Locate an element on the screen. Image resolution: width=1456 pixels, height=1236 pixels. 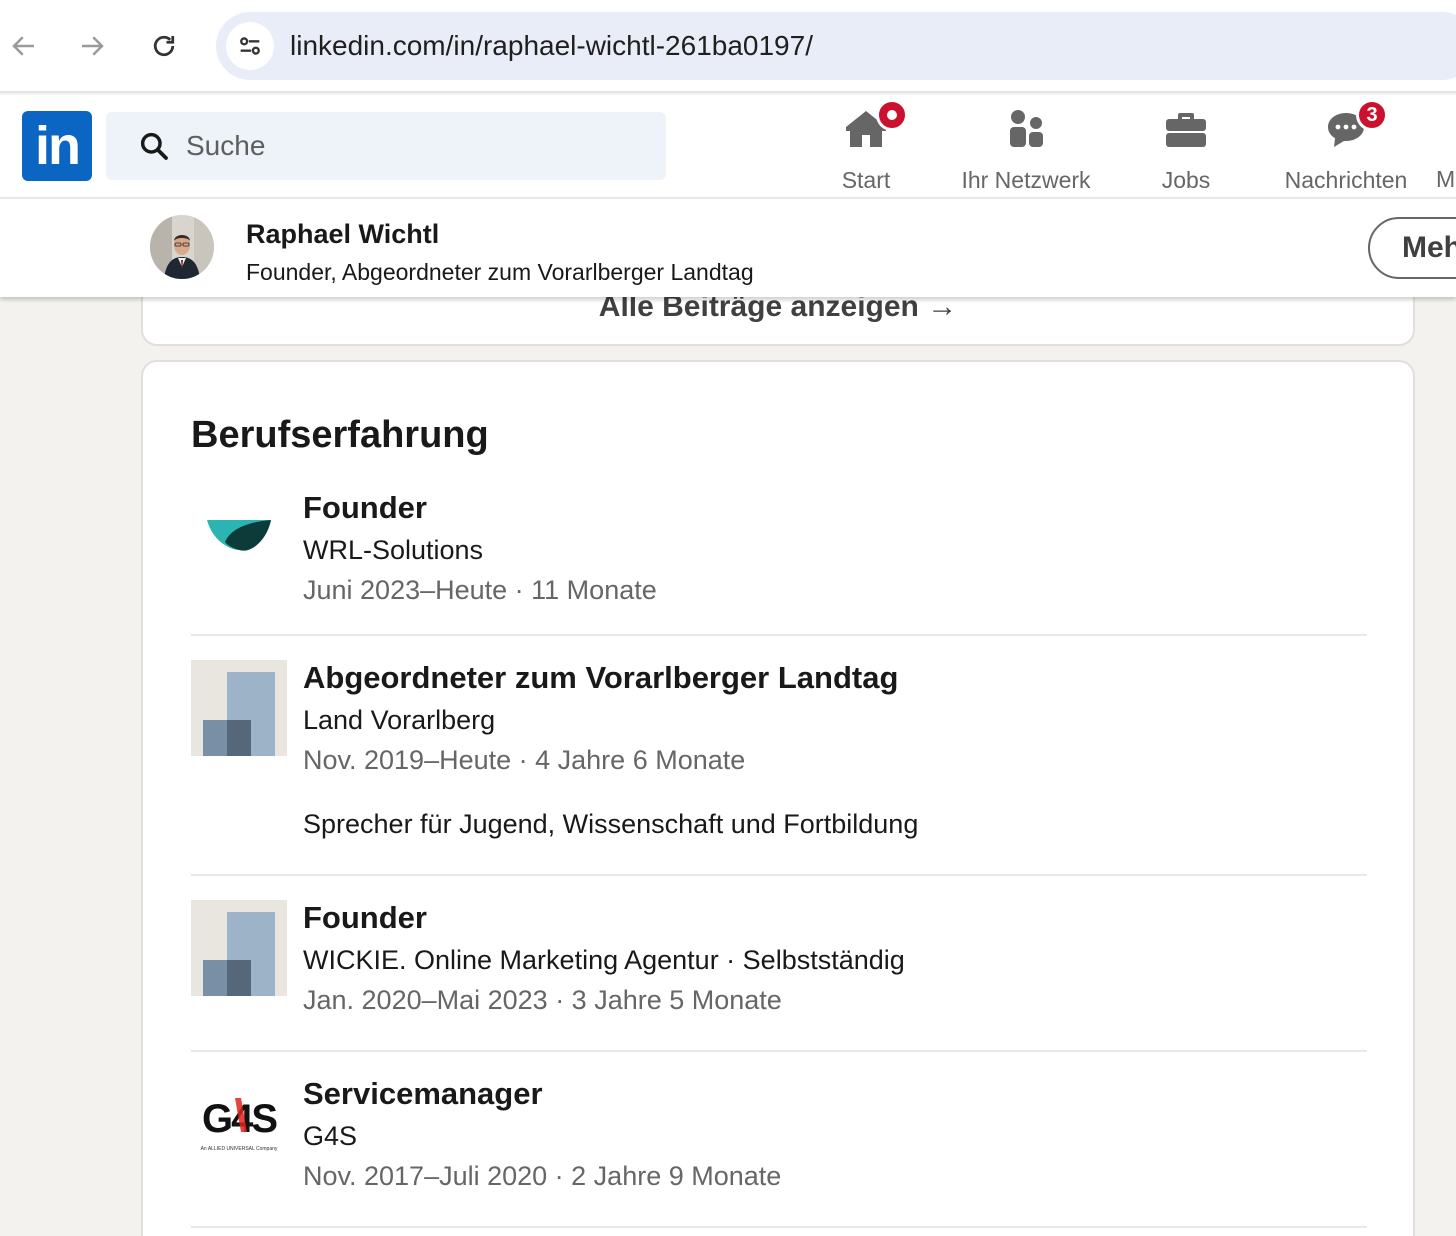
search-input is located at coordinates (416, 146).